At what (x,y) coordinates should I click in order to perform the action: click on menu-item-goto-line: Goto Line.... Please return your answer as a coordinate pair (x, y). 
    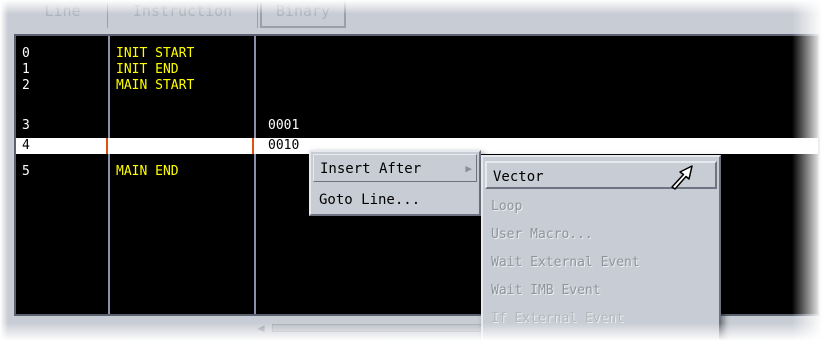
    Looking at the image, I should click on (395, 200).